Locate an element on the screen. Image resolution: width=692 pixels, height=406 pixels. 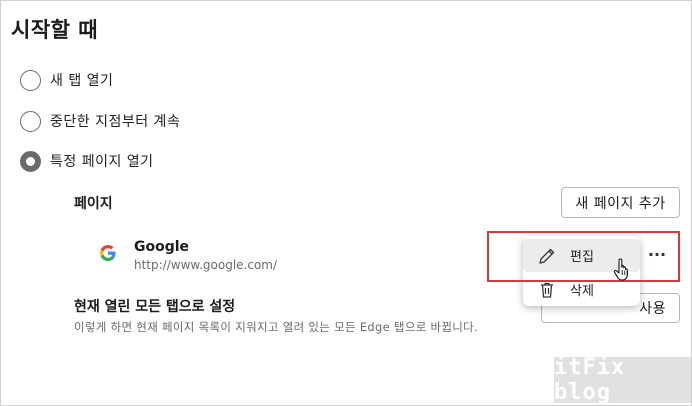
trash-icon is located at coordinates (547, 290).